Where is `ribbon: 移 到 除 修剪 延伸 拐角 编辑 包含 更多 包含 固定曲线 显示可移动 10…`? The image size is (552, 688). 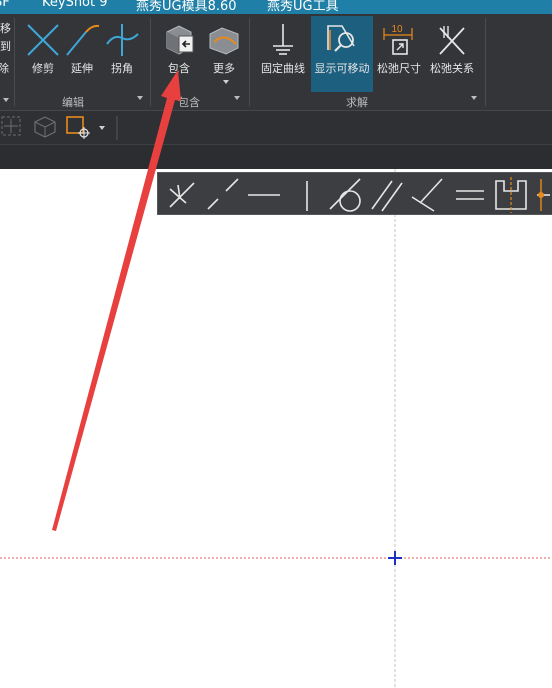 ribbon: 移 到 除 修剪 延伸 拐角 编辑 包含 更多 包含 固定曲线 显示可移动 10… is located at coordinates (276, 62).